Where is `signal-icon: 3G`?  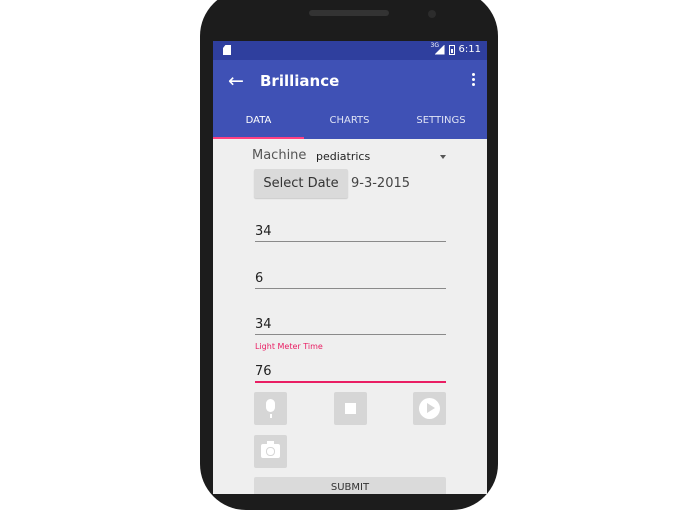 signal-icon: 3G is located at coordinates (438, 48).